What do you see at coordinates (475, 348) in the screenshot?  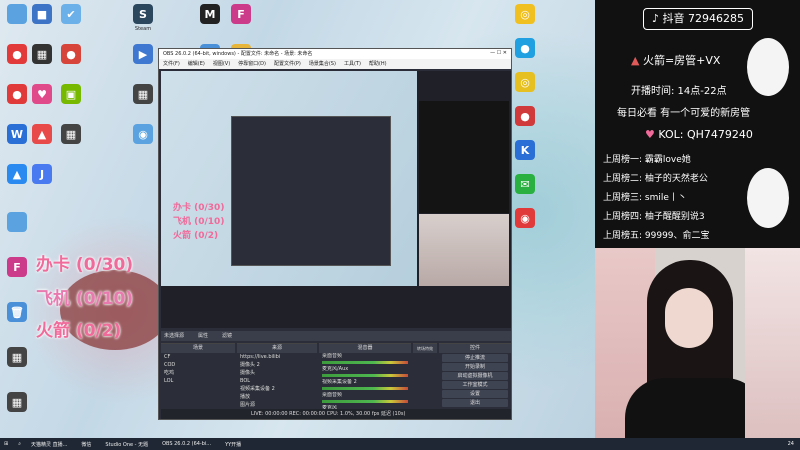 I see `controls-header: 控件` at bounding box center [475, 348].